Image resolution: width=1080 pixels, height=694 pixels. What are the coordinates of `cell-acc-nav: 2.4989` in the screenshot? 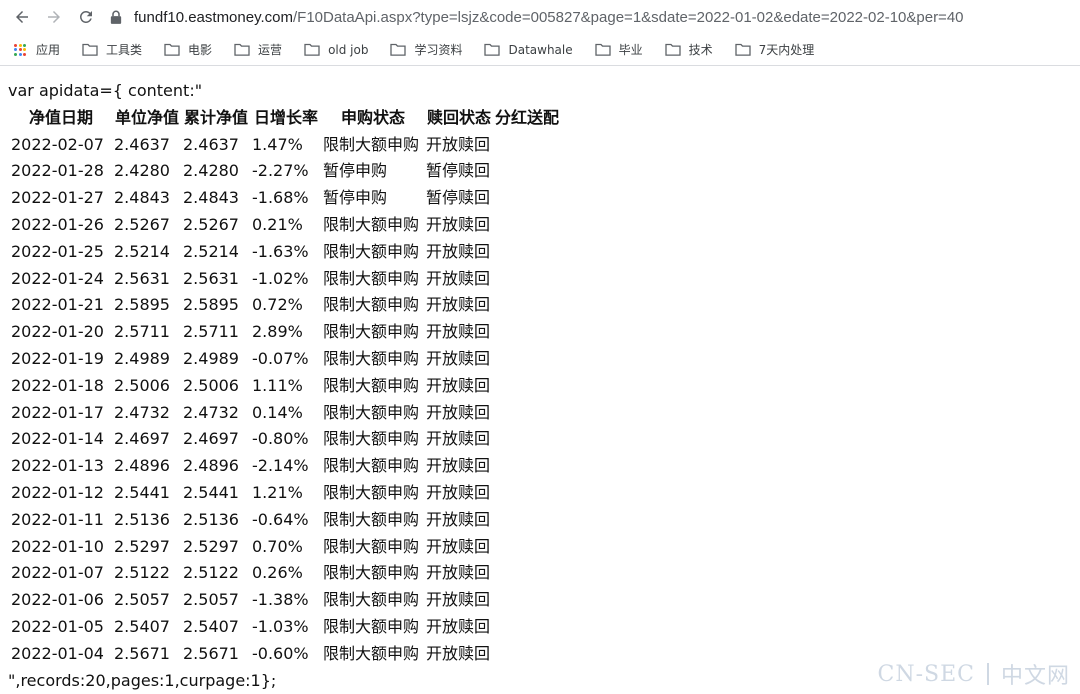 It's located at (211, 358).